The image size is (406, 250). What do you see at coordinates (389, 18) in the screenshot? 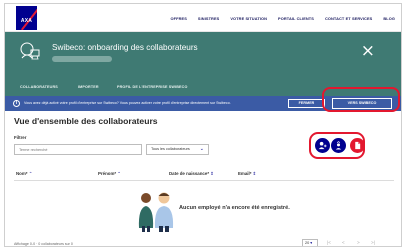
I see `nav-link-blog: BLOG` at bounding box center [389, 18].